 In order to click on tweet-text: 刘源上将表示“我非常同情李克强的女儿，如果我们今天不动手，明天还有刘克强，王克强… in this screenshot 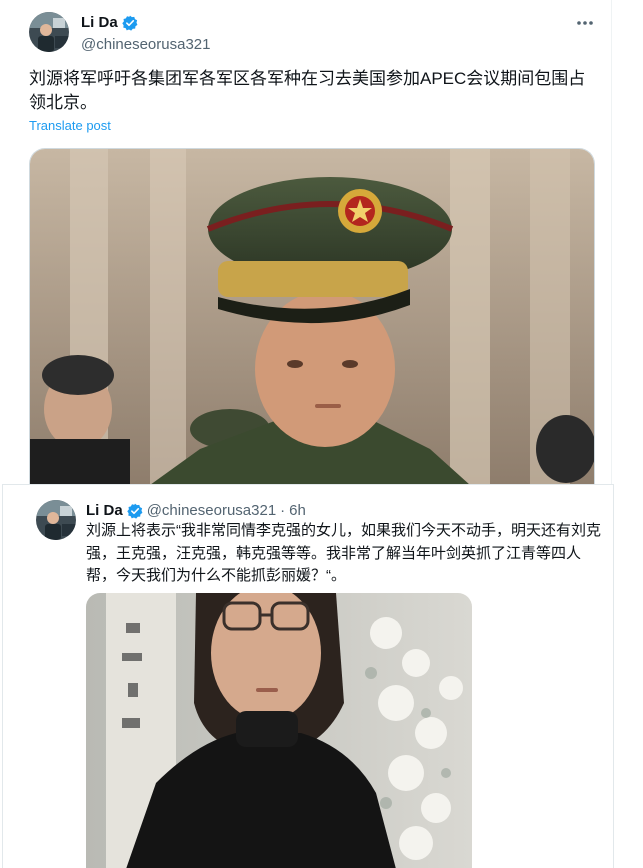, I will do `click(343, 553)`.